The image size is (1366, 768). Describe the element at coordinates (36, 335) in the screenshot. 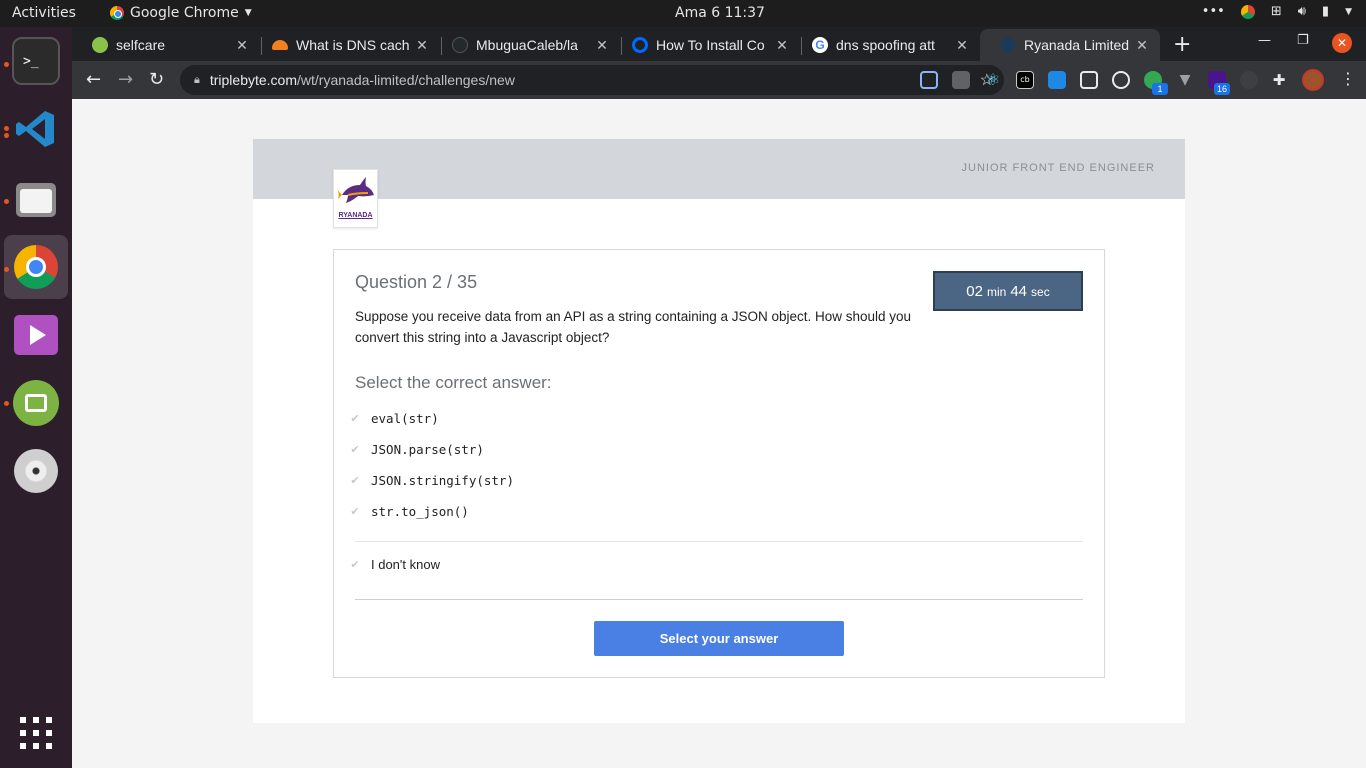

I see `video-player-icon` at that location.